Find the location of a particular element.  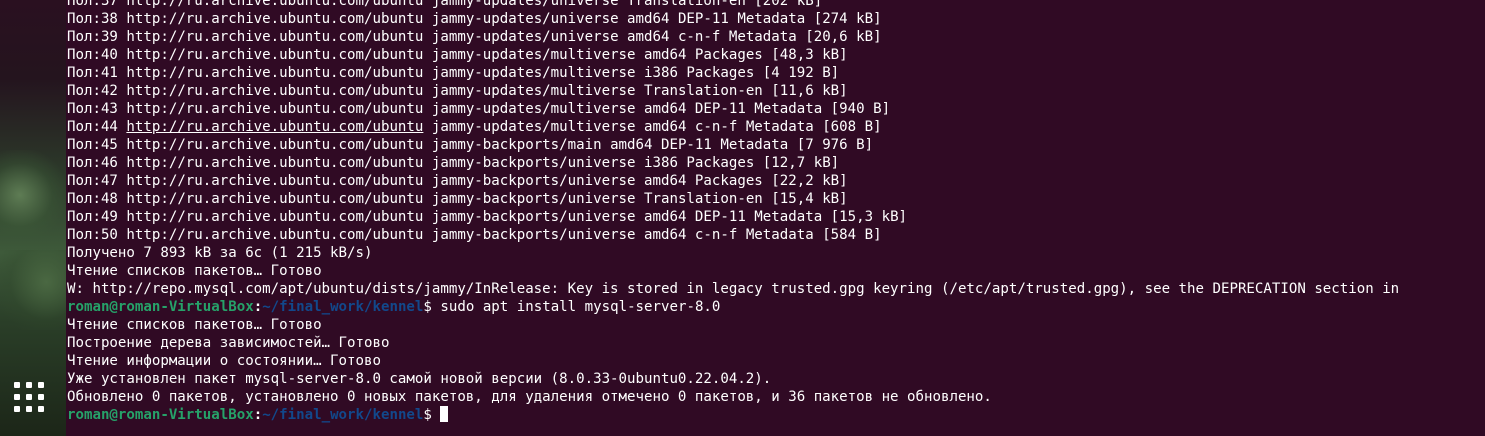

hovered-url-link: http://ru.archive.ubuntu.com/ubuntu is located at coordinates (274, 127).